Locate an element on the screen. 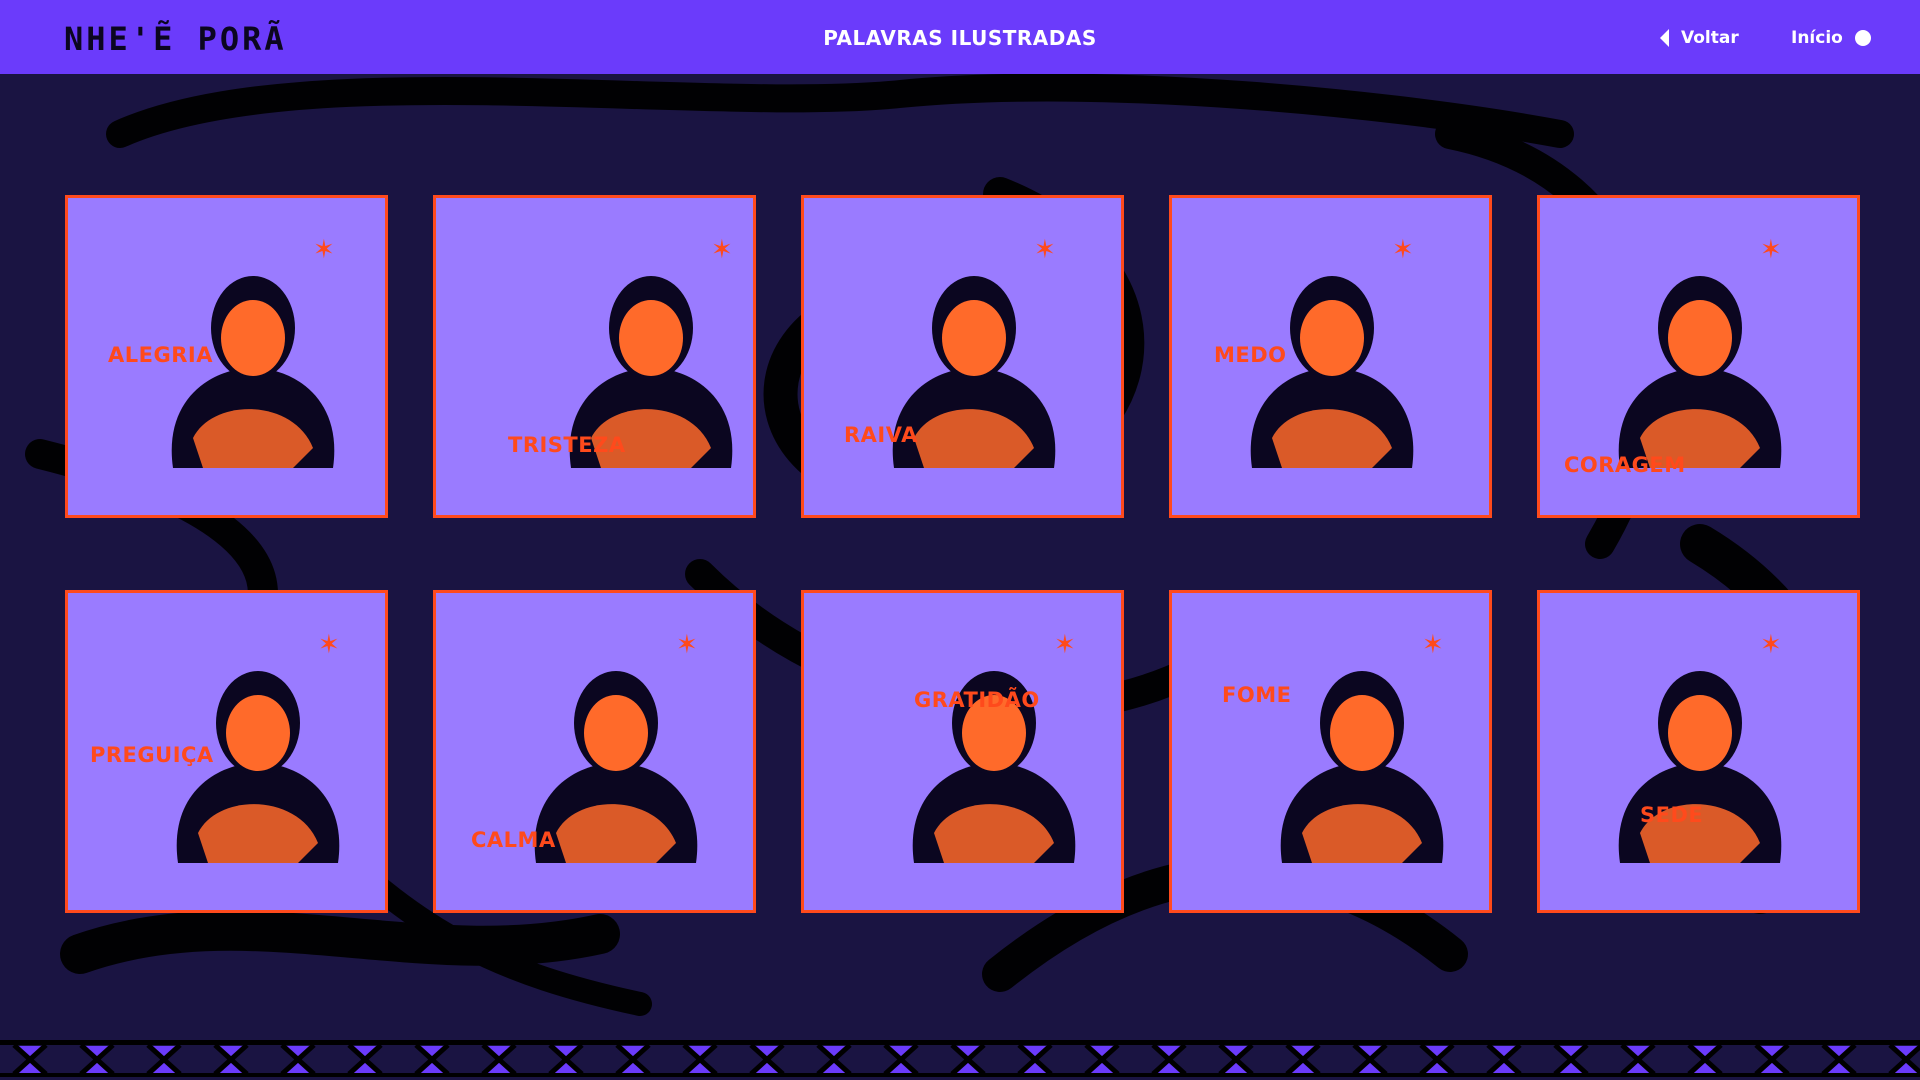  card-preguiça: ✶ PREGUIÇA is located at coordinates (226, 751).